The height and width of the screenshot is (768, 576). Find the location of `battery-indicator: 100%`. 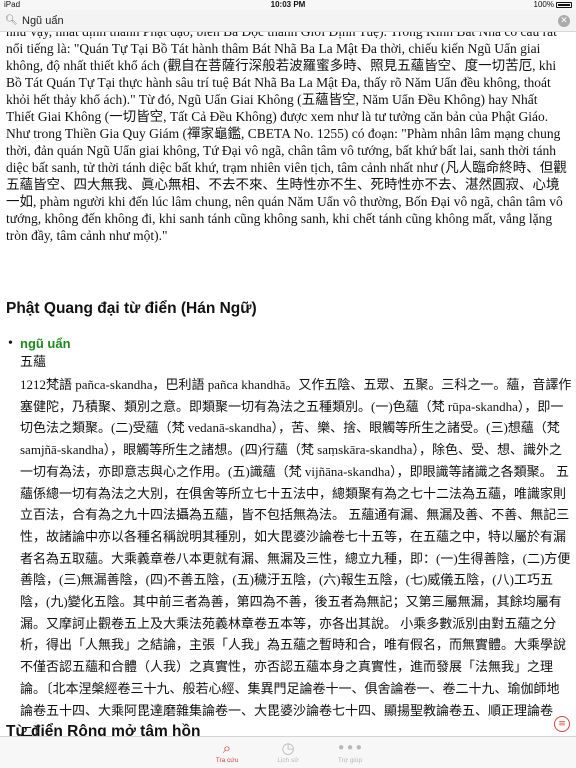

battery-indicator: 100% is located at coordinates (553, 5).